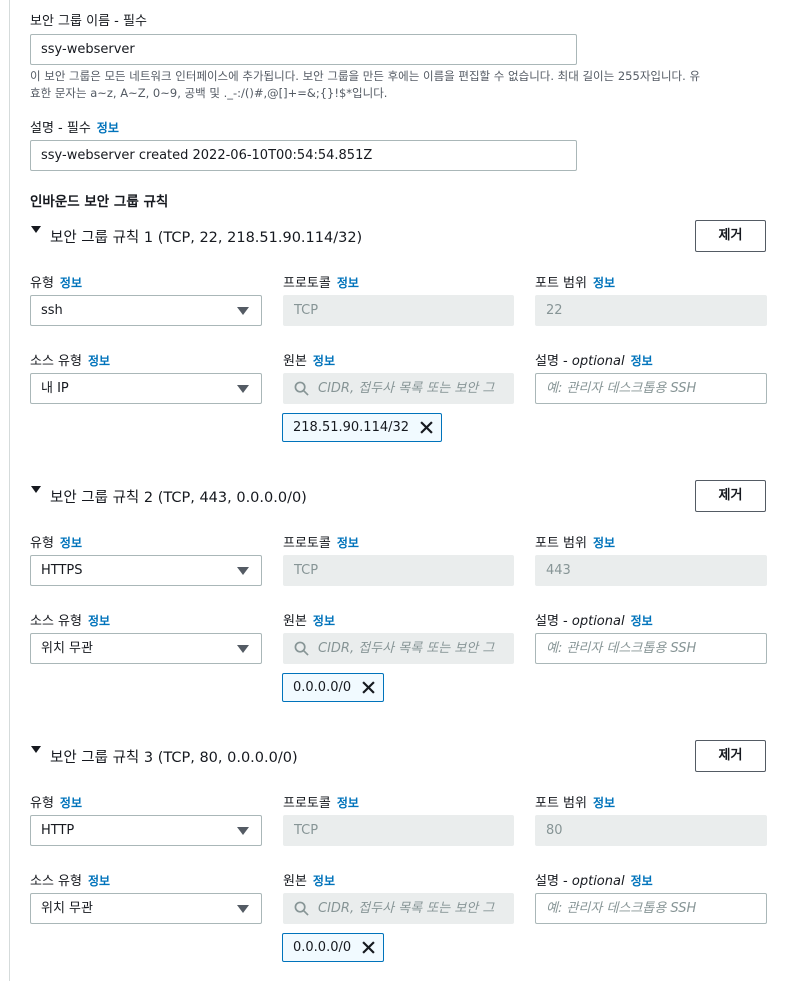 The height and width of the screenshot is (1000, 786). What do you see at coordinates (88, 19) in the screenshot?
I see `sg-name-label: 보안 그룹 이름 - 필수` at bounding box center [88, 19].